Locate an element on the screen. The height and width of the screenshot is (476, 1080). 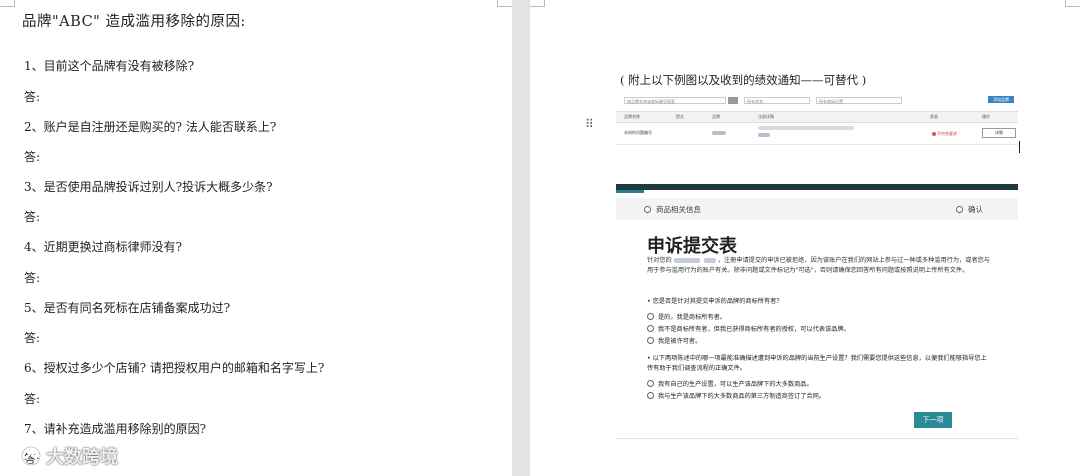
watermark: 大数跨境 is located at coordinates (69, 456).